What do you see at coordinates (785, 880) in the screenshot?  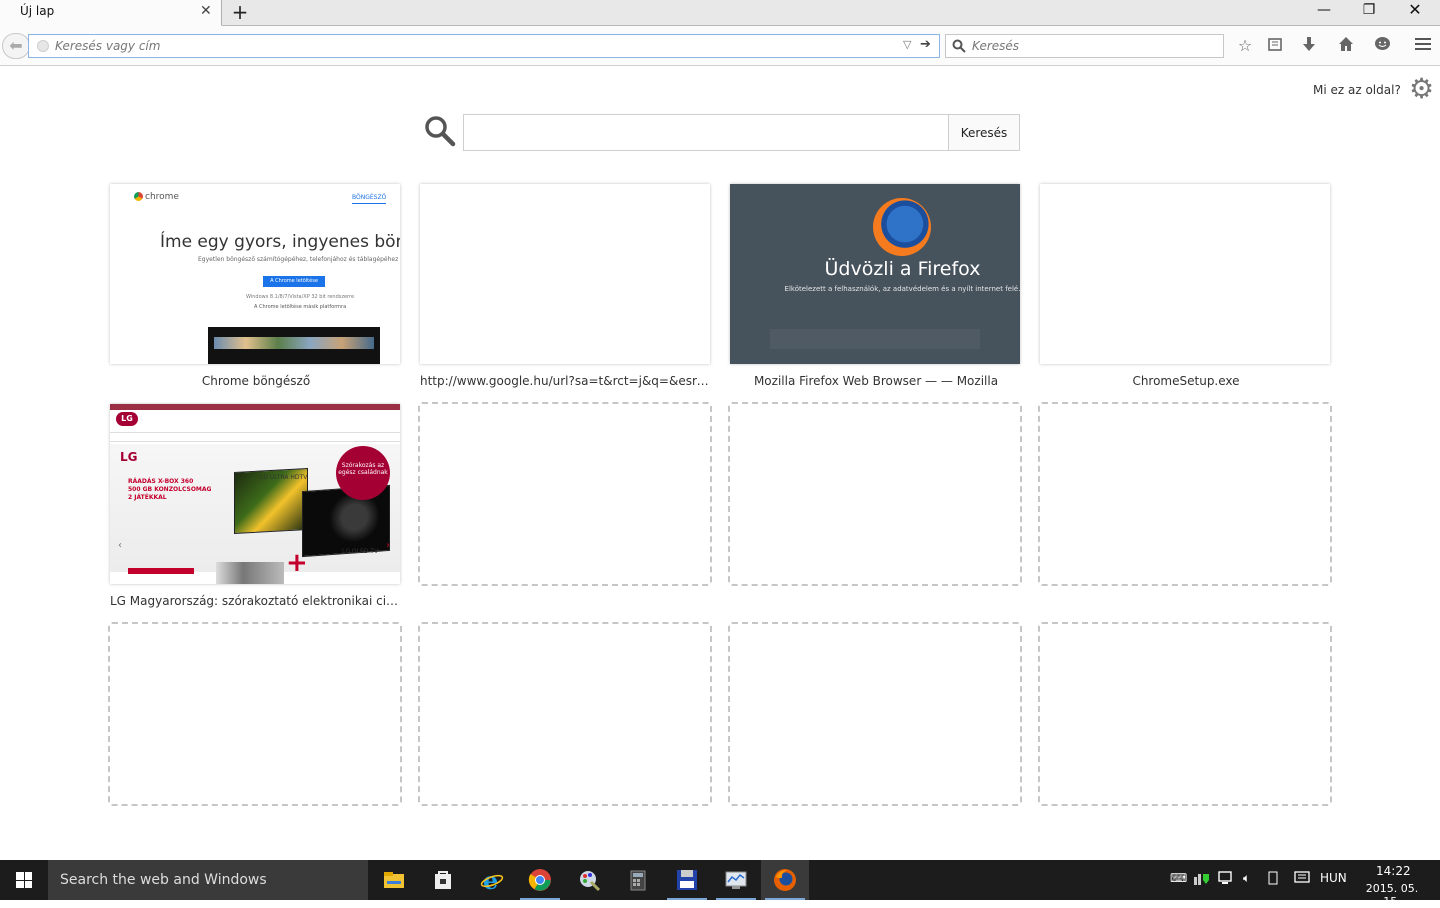 I see `firefox-icon` at bounding box center [785, 880].